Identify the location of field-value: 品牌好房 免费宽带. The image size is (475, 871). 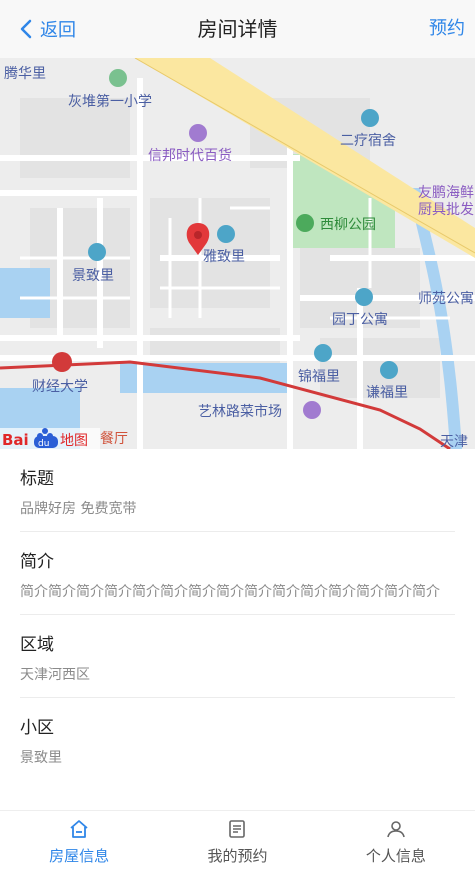
(78, 509).